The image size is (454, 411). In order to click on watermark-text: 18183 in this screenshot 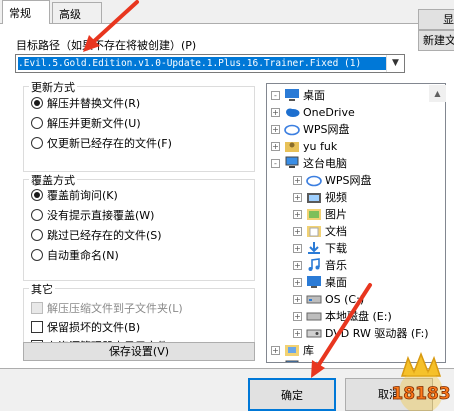, I will do `click(420, 394)`.